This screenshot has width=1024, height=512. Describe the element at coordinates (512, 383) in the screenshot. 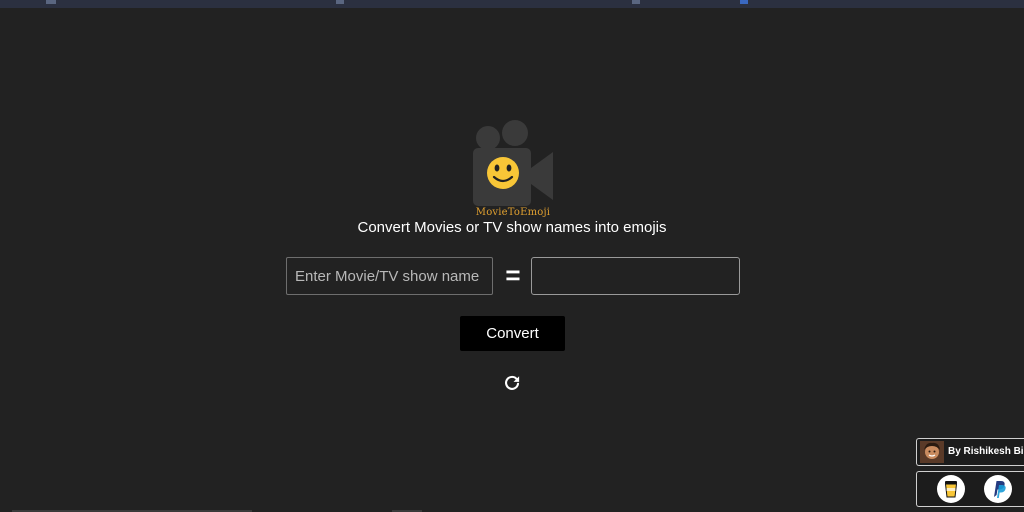

I see `refresh-icon` at that location.